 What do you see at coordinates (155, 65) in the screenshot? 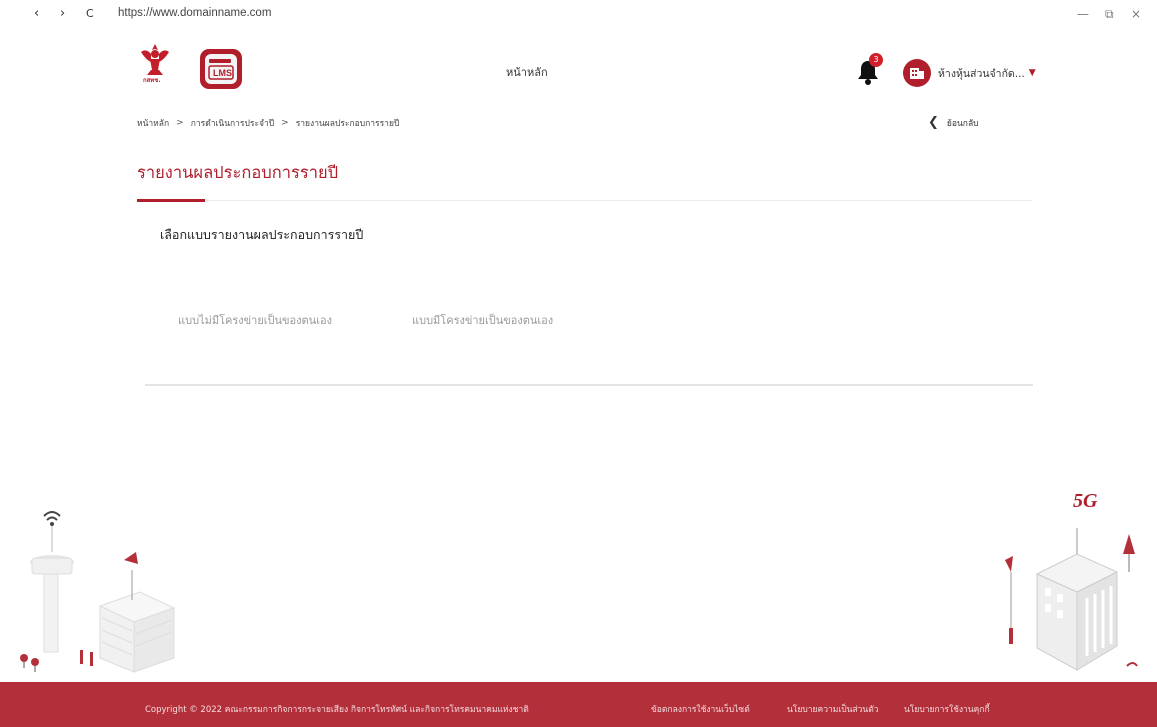
I see `nbtc-logo: กสทช.` at bounding box center [155, 65].